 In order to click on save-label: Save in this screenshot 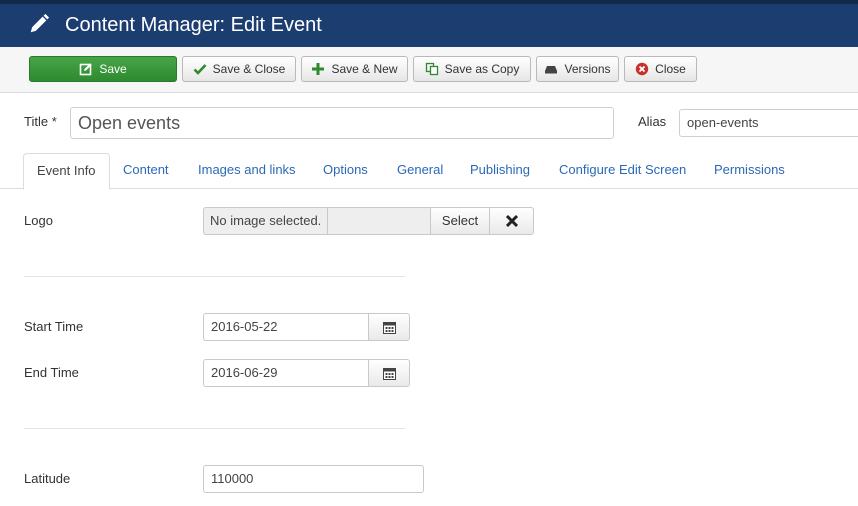, I will do `click(113, 69)`.